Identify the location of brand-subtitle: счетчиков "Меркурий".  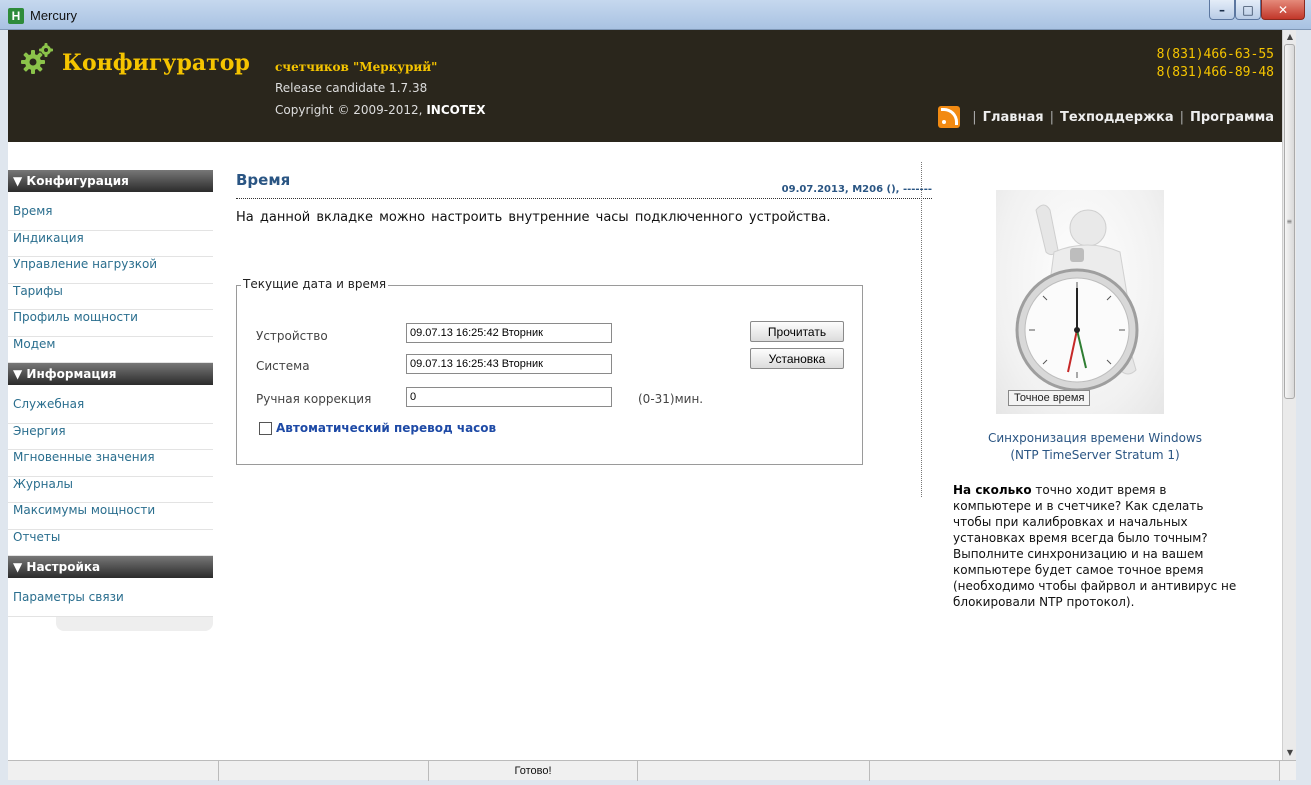
(356, 67).